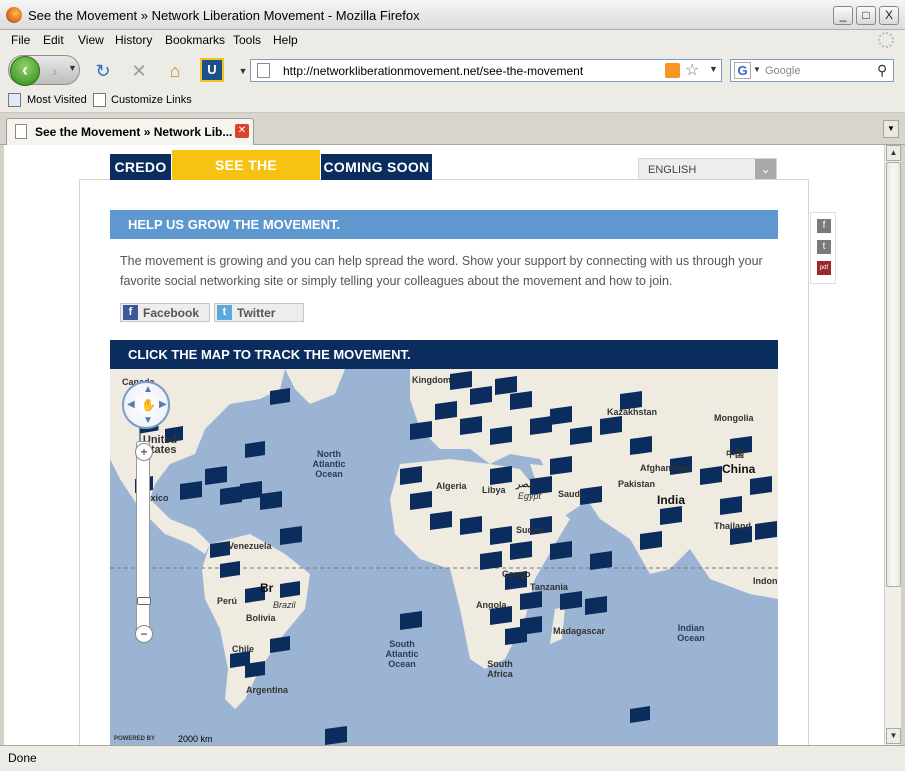 The height and width of the screenshot is (771, 905). Describe the element at coordinates (14, 15) in the screenshot. I see `firefox-icon` at that location.